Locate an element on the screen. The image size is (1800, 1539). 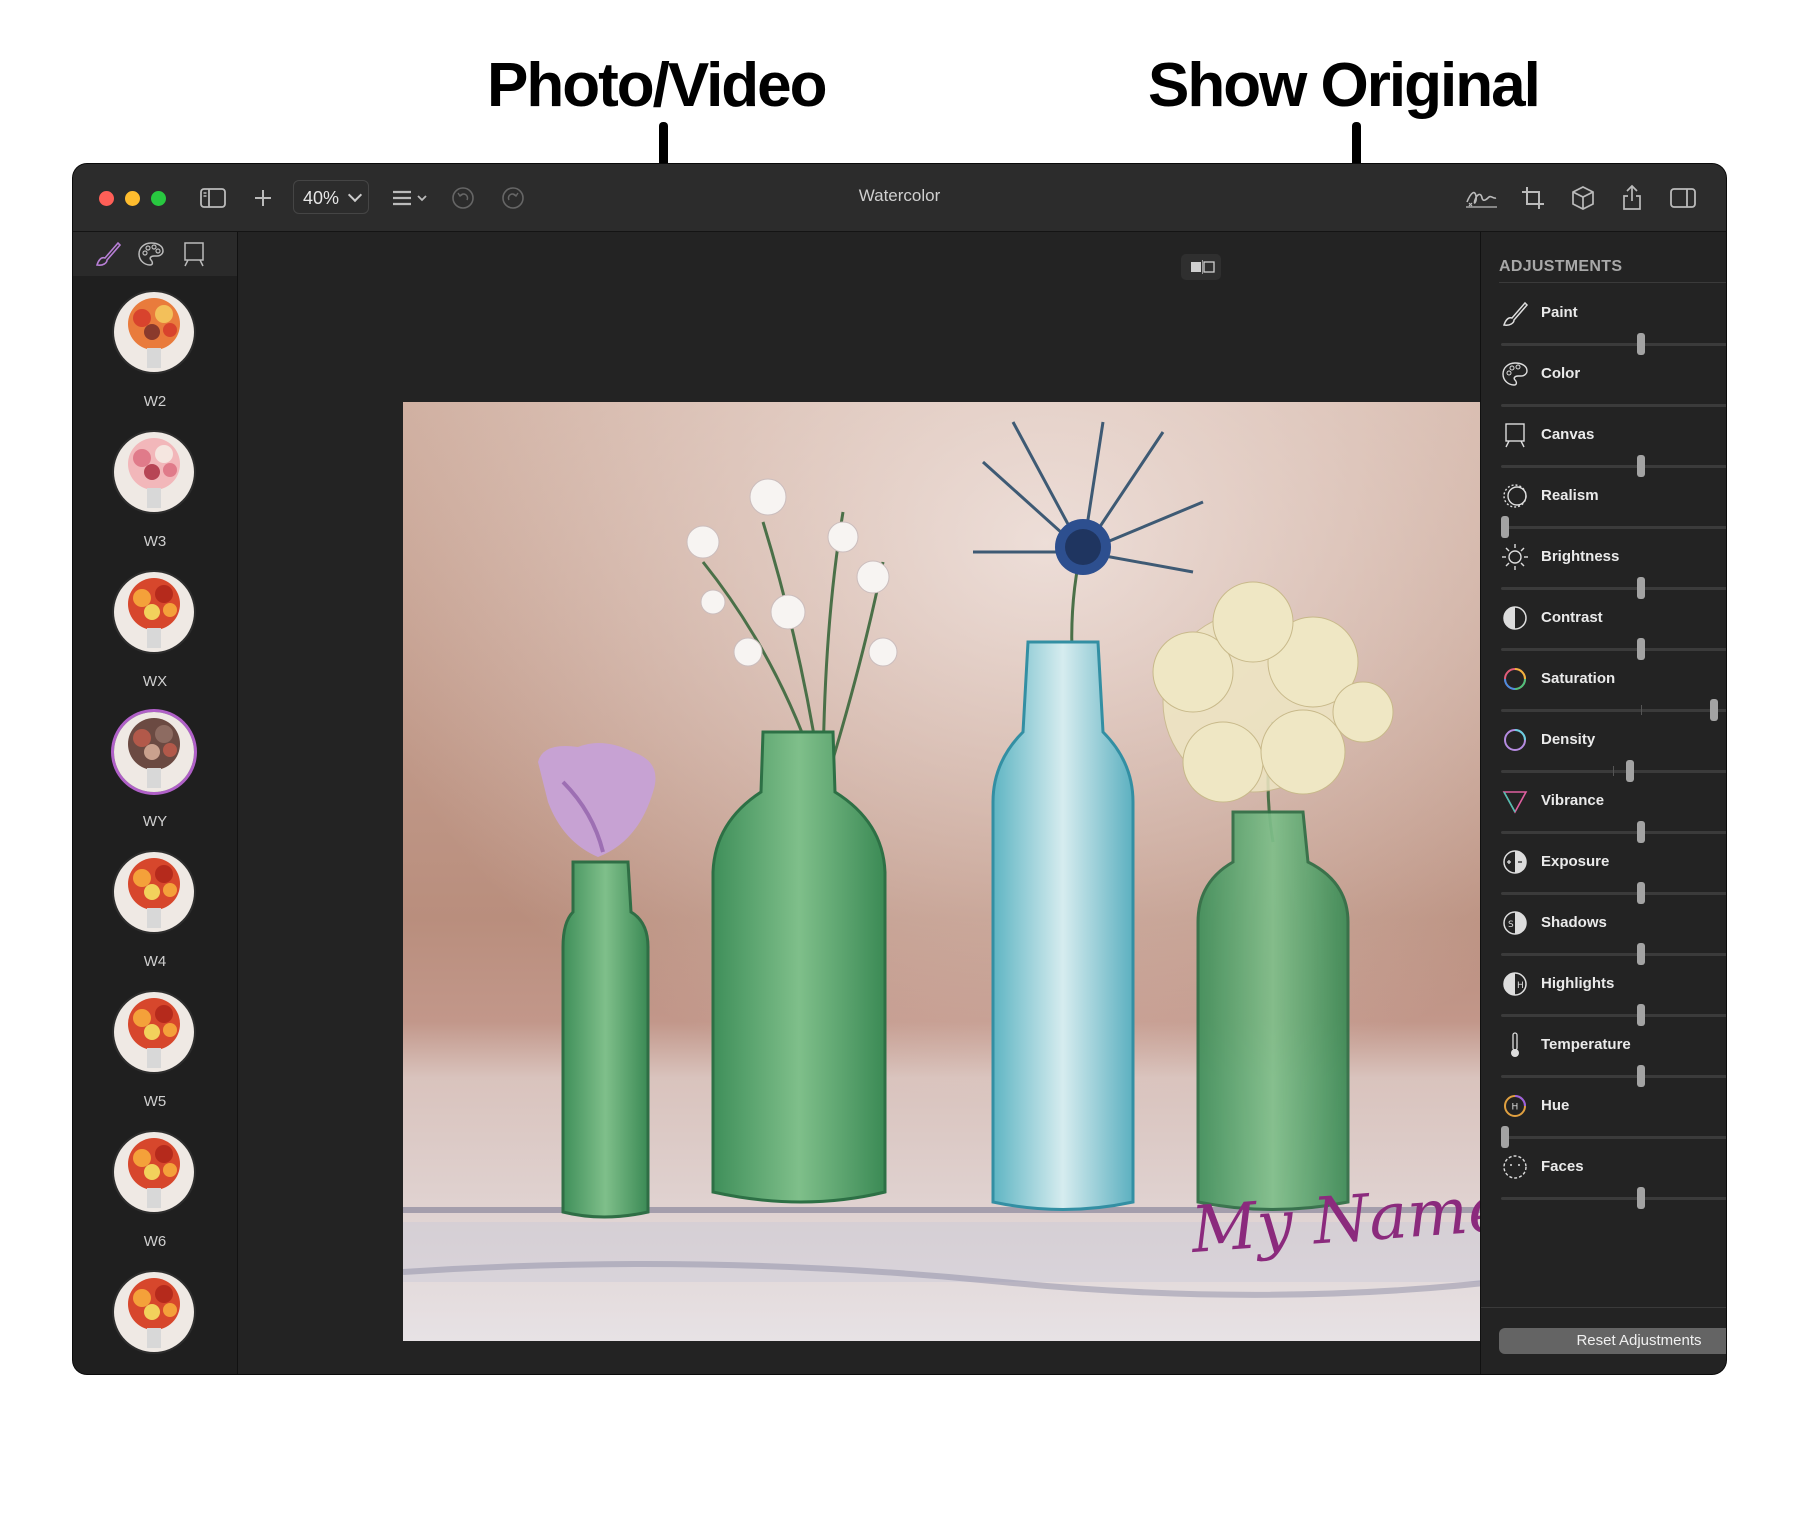
share-icon is located at coordinates (1632, 198).